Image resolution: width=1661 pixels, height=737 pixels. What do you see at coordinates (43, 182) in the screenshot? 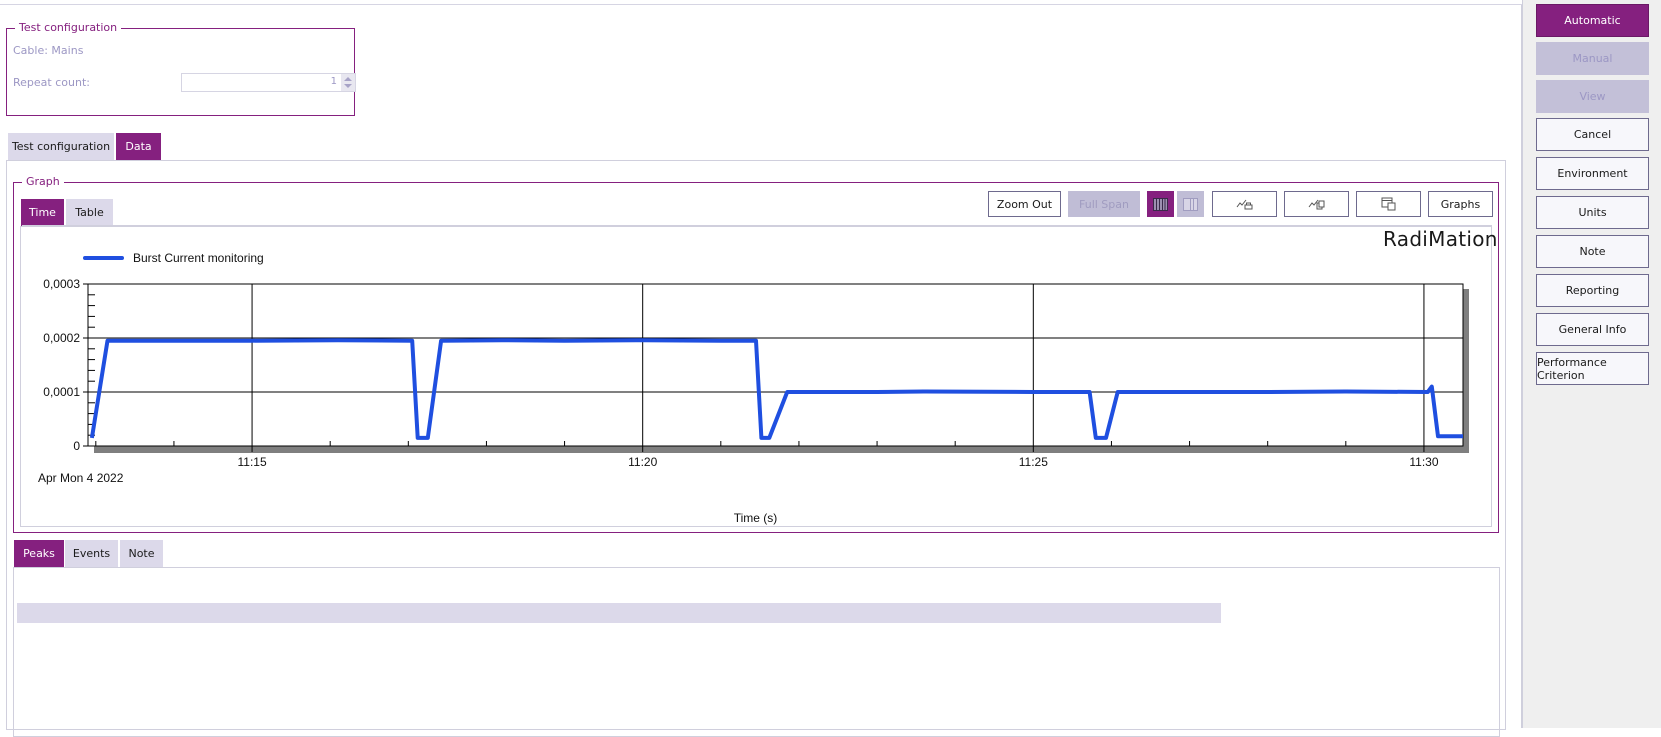
I see `graph-group-title: Graph` at bounding box center [43, 182].